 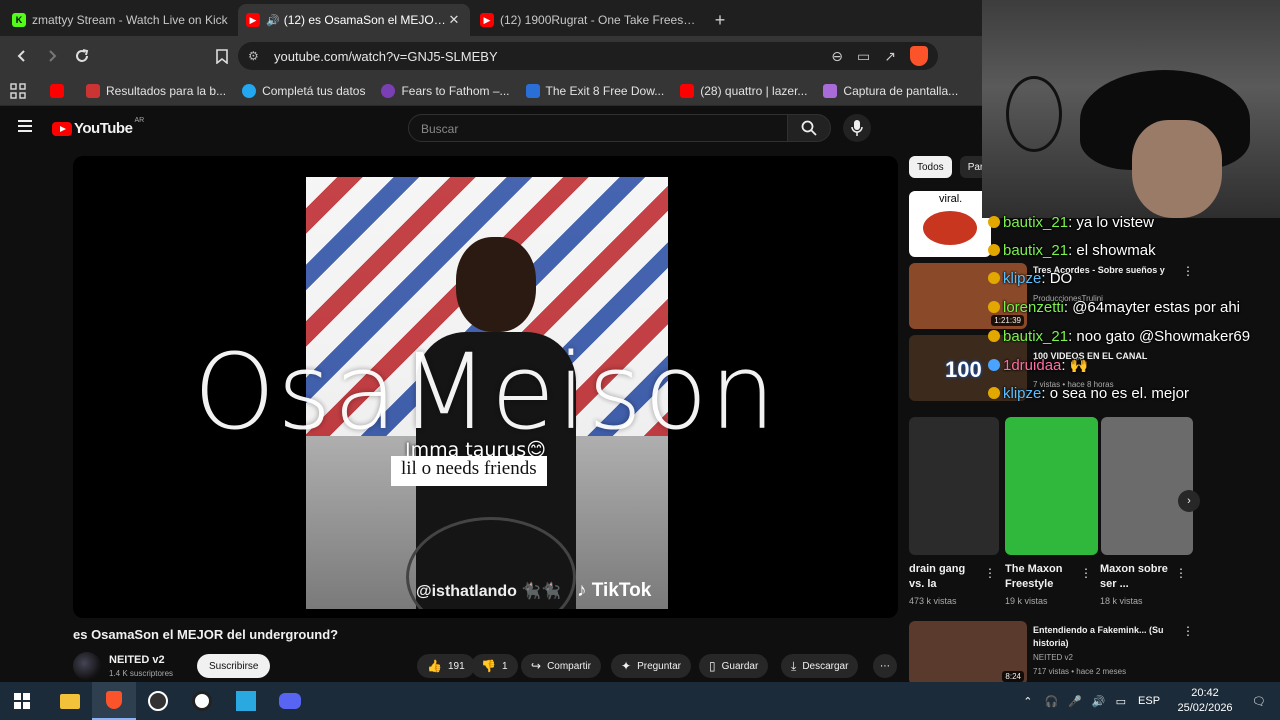 What do you see at coordinates (1119, 336) in the screenshot?
I see `chat-message: bautix_21: noo gato @Showmaker69` at bounding box center [1119, 336].